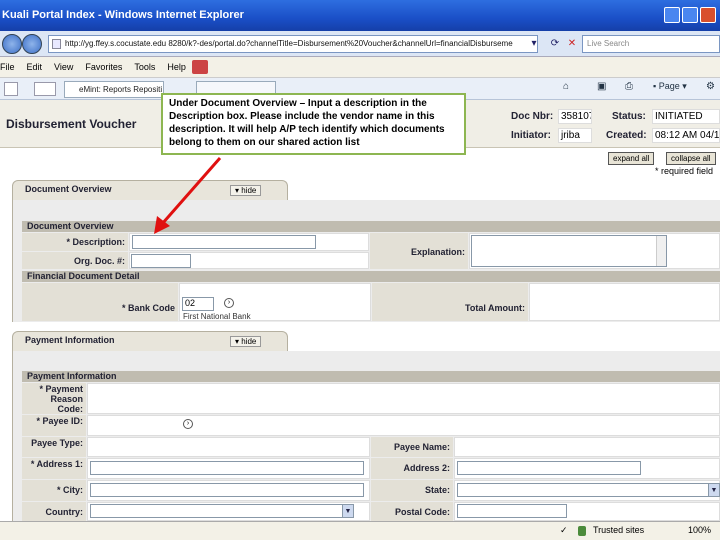 The height and width of the screenshot is (540, 720). Describe the element at coordinates (619, 530) in the screenshot. I see `security-zone-label: Trusted sites` at that location.